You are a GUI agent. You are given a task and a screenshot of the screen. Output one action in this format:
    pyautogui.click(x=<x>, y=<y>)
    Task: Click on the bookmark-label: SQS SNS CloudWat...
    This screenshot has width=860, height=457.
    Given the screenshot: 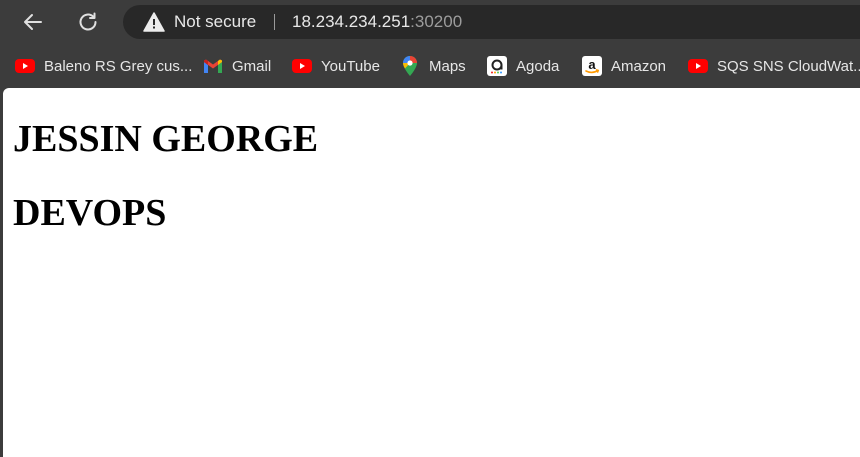 What is the action you would take?
    pyautogui.click(x=788, y=66)
    